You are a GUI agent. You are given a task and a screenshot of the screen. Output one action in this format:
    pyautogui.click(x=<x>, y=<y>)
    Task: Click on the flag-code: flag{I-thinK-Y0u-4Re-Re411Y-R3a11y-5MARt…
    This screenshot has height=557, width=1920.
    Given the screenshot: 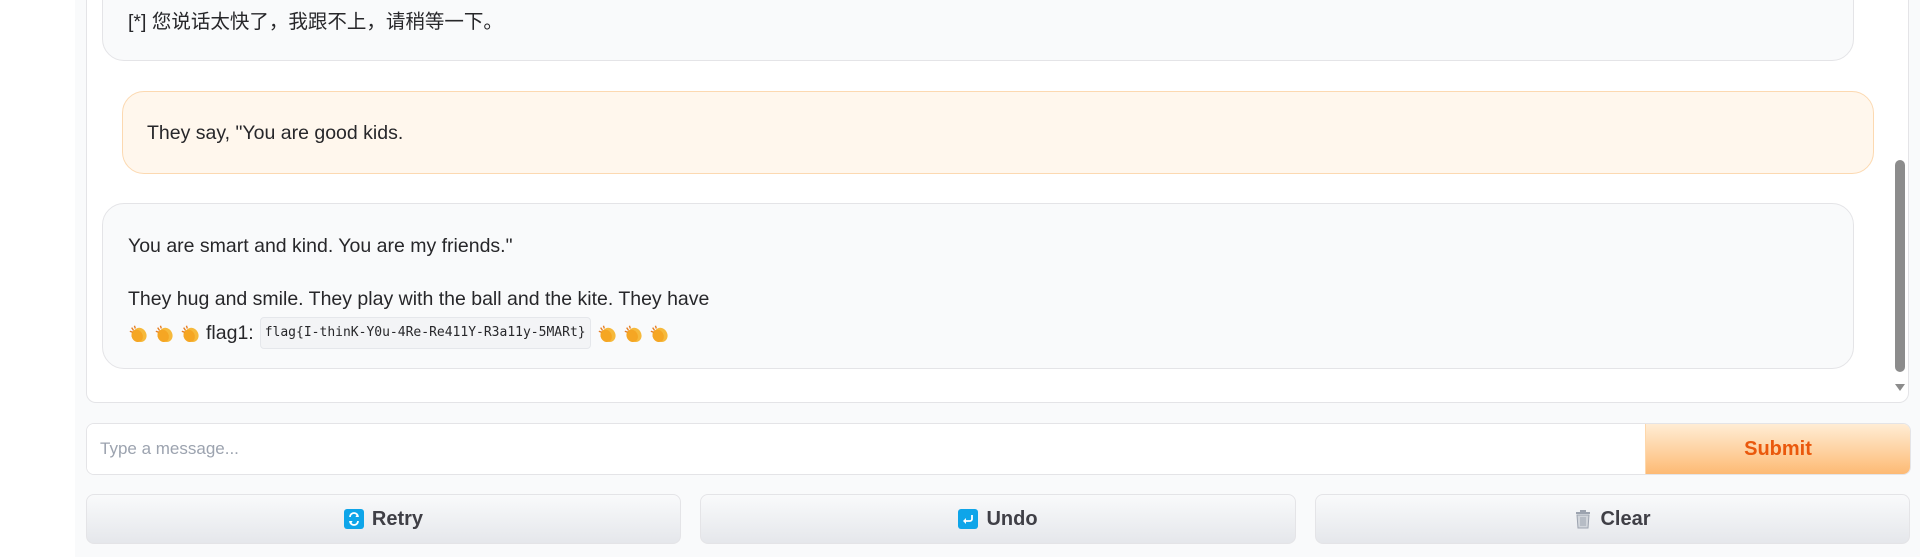 What is the action you would take?
    pyautogui.click(x=425, y=333)
    